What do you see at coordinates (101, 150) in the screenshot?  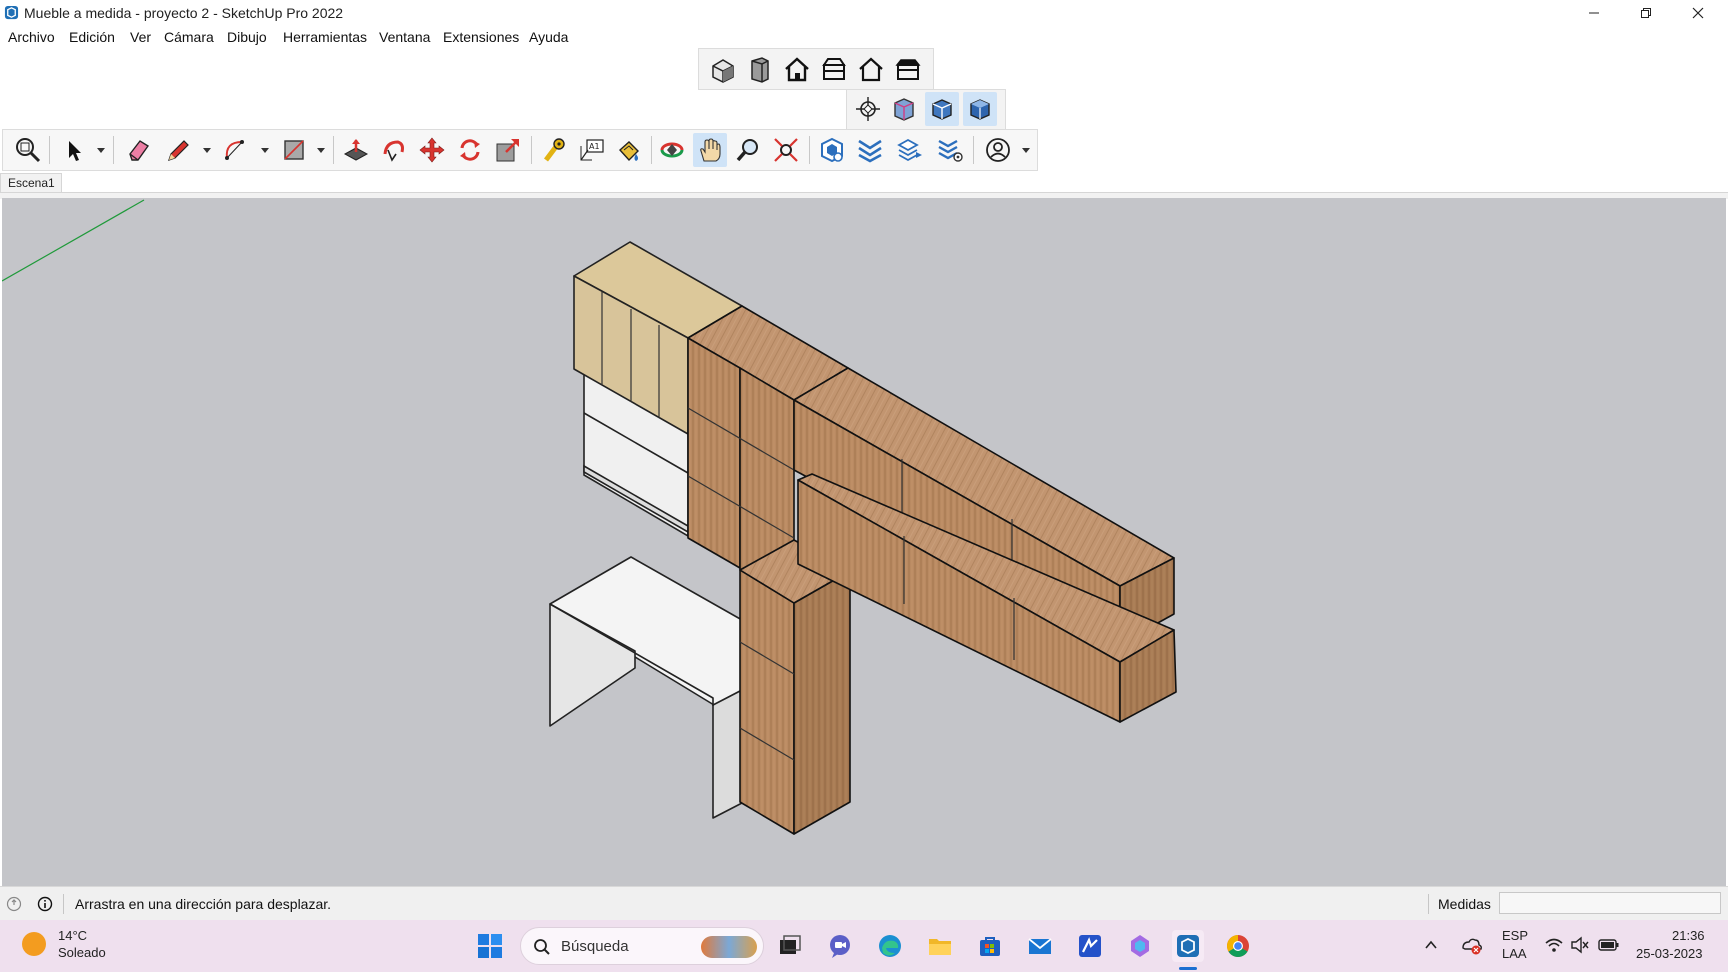 I see `select-dropdown` at bounding box center [101, 150].